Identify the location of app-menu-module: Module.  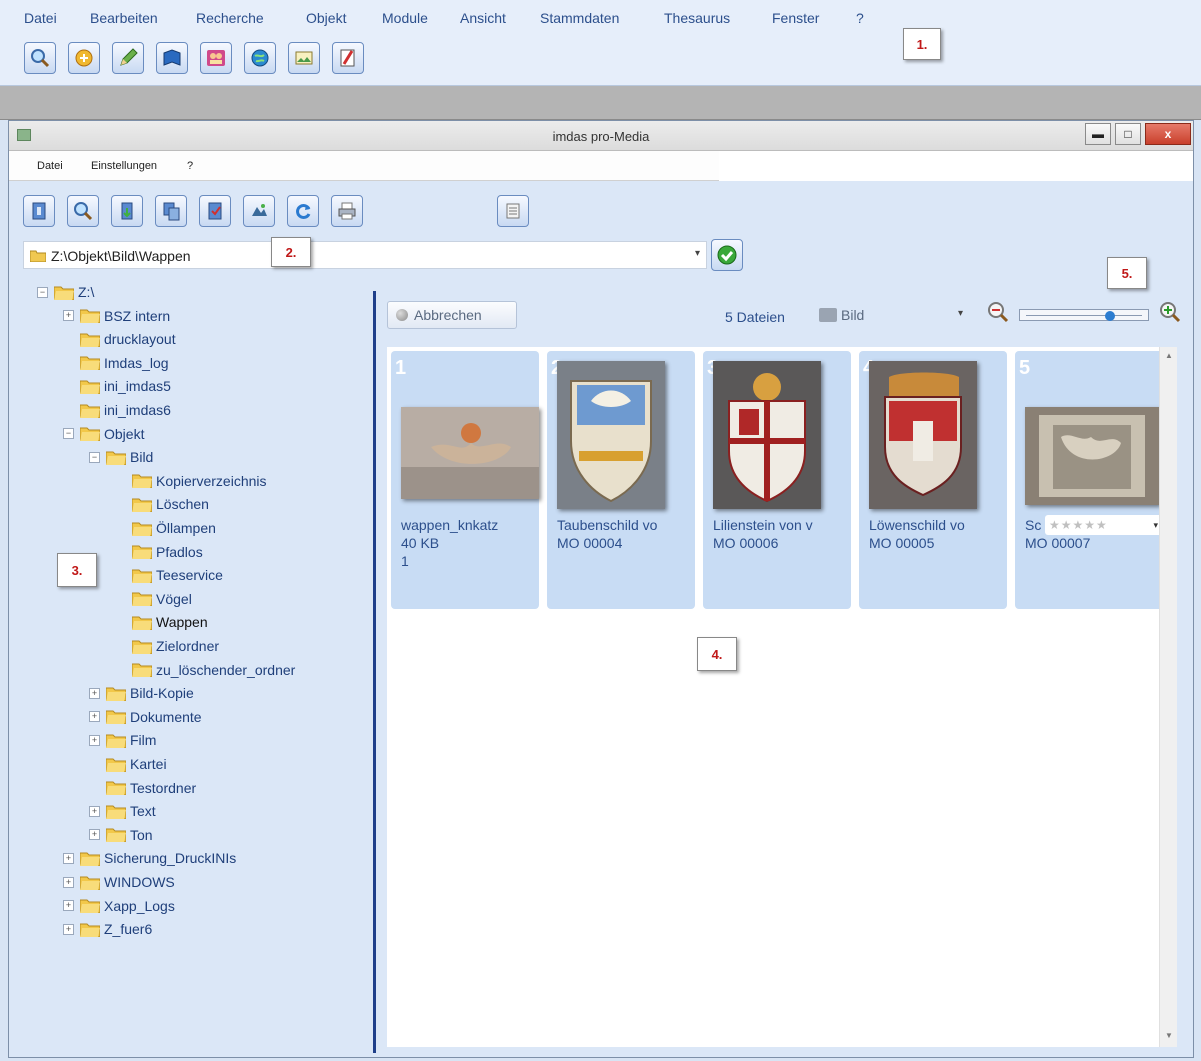
(405, 18).